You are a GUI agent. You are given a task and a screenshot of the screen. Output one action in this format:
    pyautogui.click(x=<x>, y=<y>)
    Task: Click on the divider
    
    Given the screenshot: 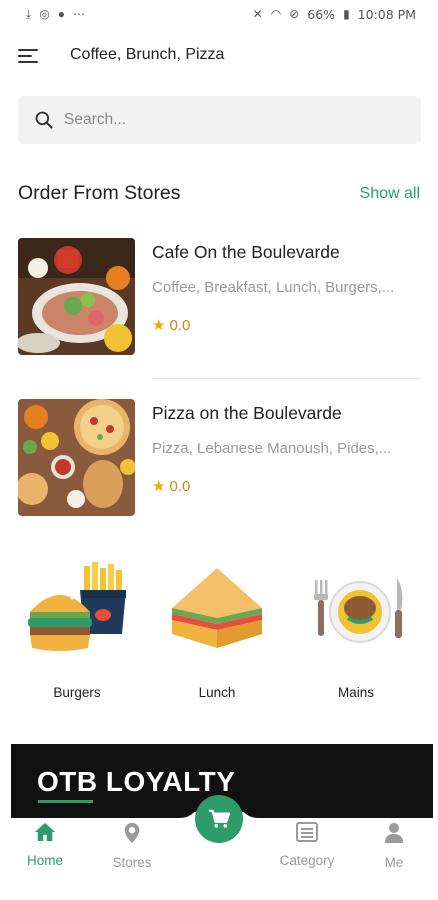 What is the action you would take?
    pyautogui.click(x=286, y=378)
    